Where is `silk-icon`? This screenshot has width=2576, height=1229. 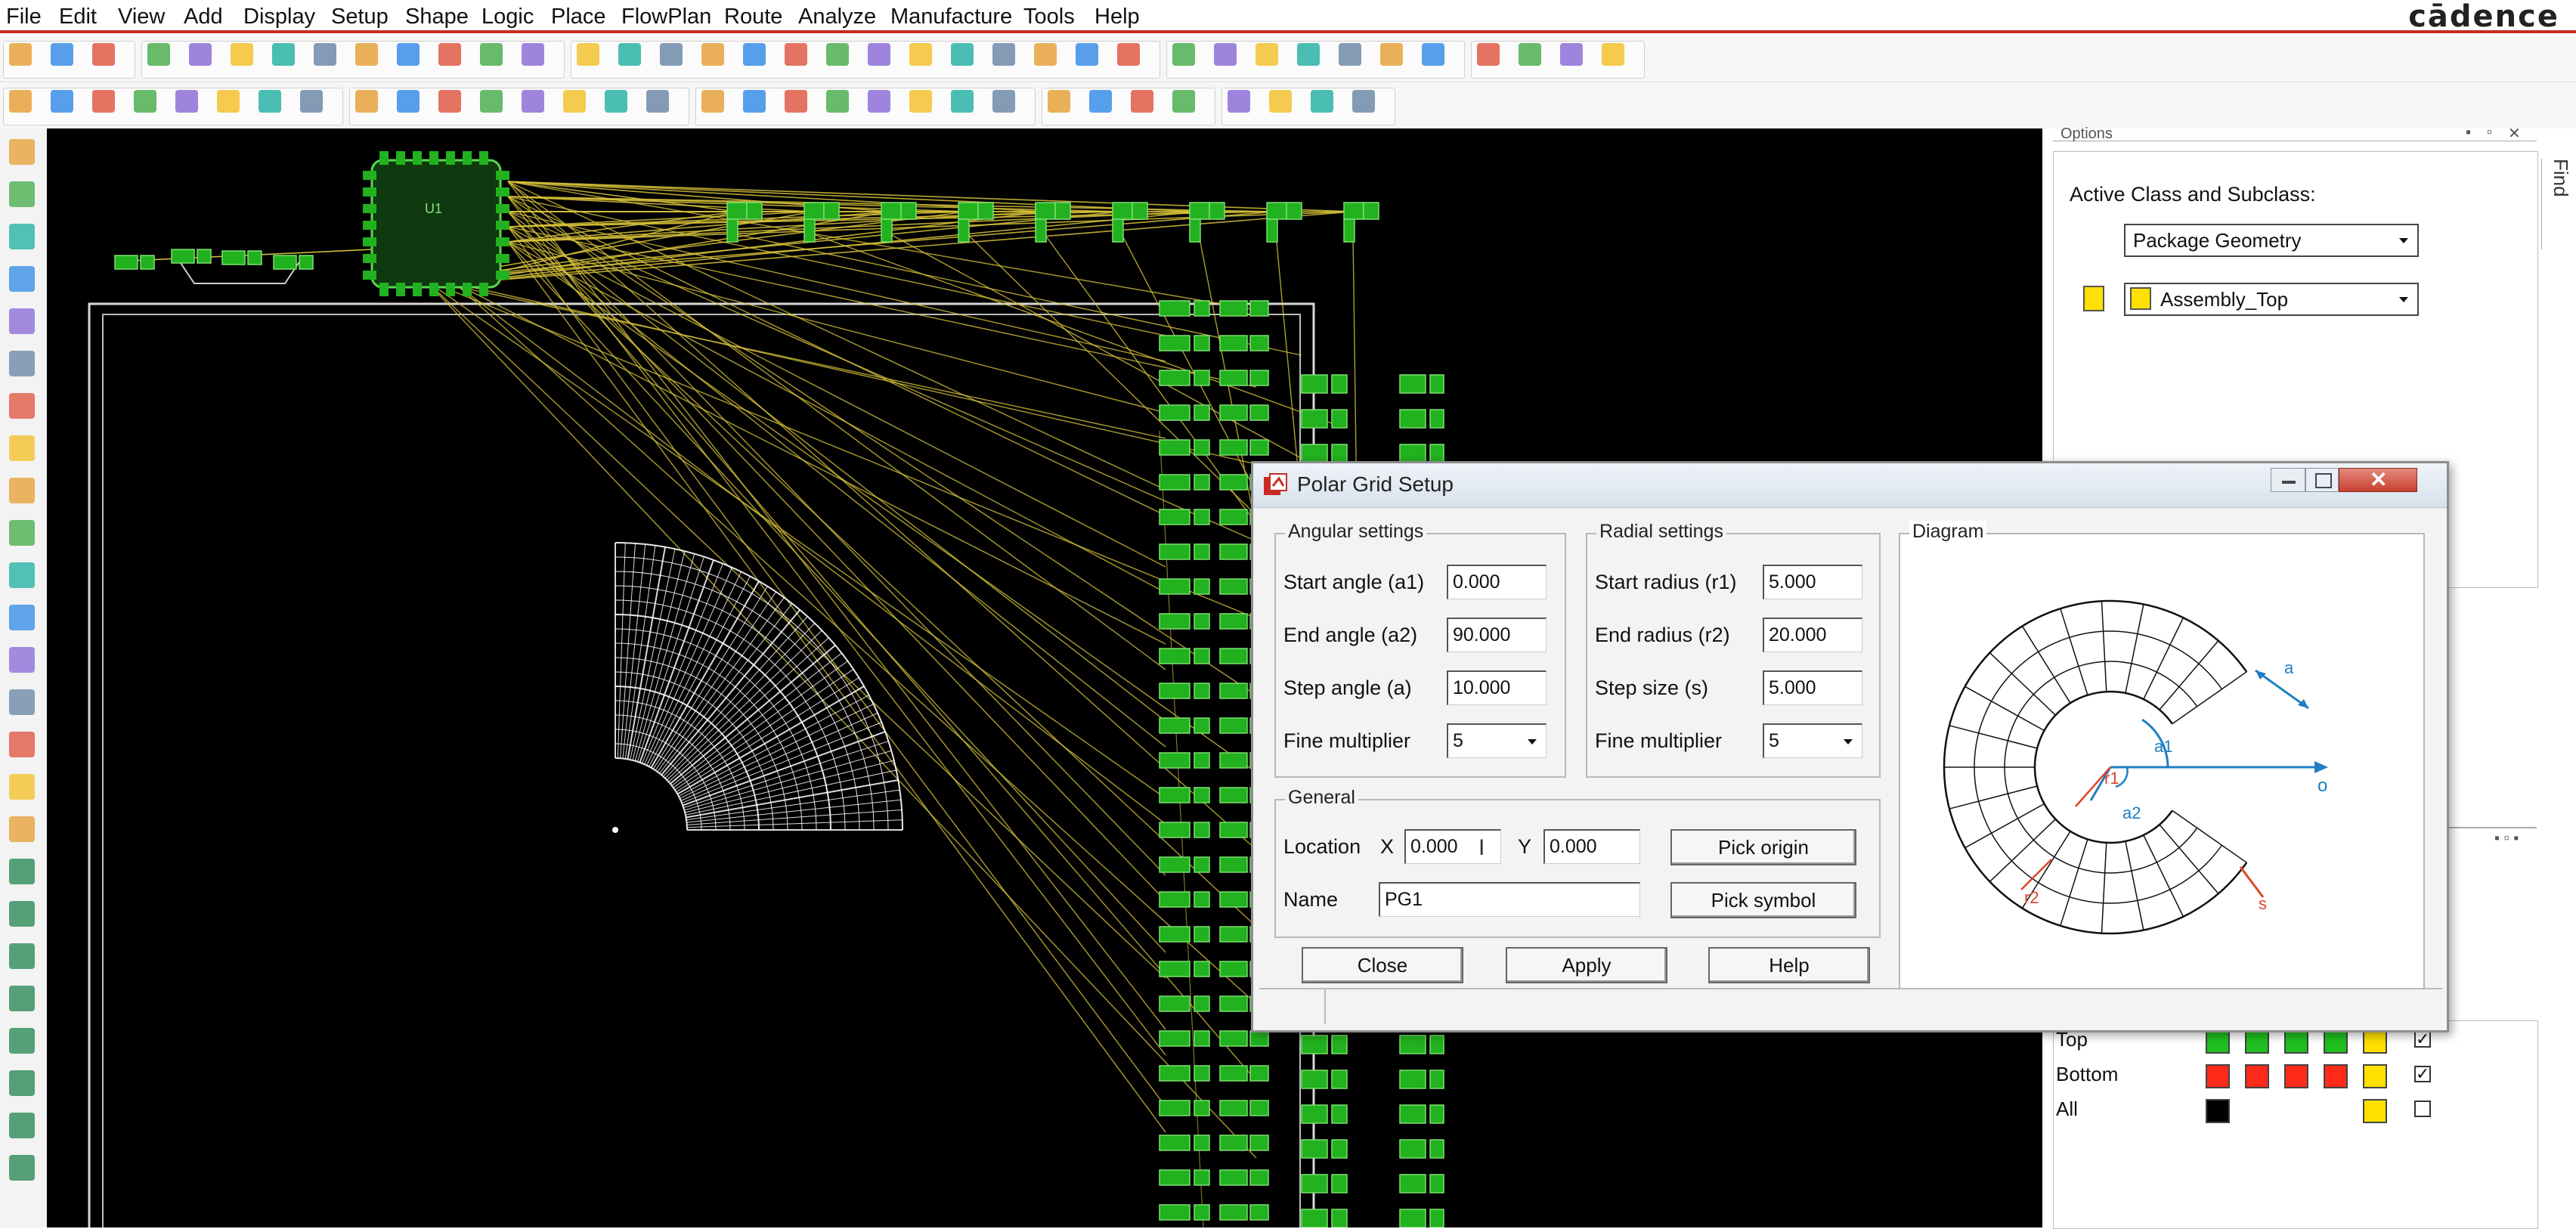
silk-icon is located at coordinates (145, 101).